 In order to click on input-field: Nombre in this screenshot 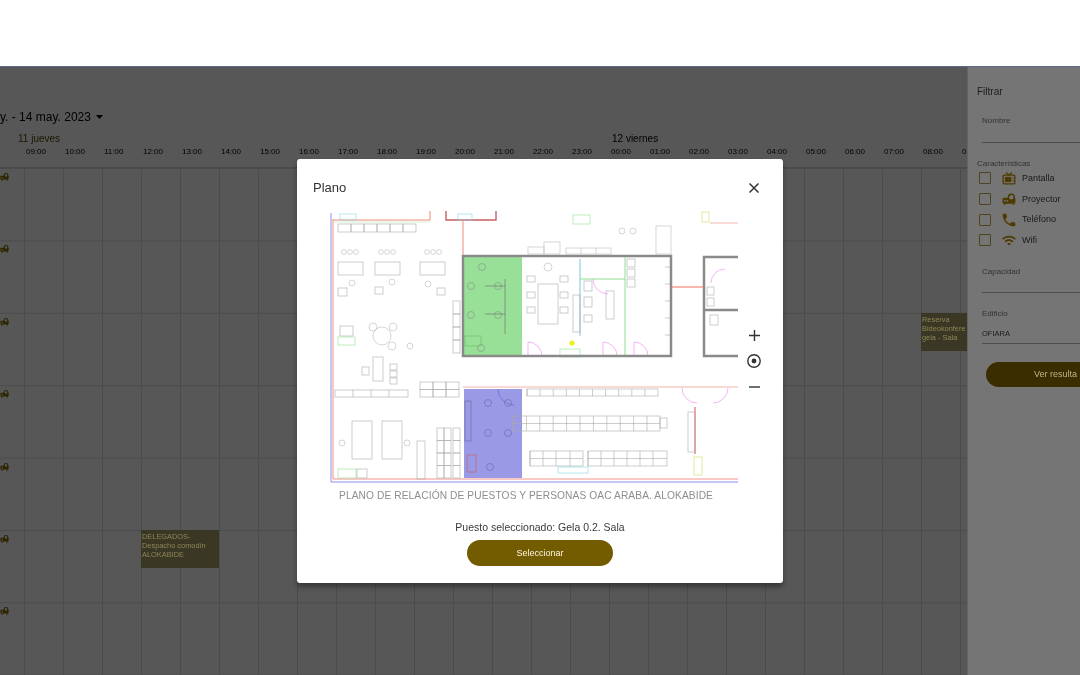, I will do `click(1031, 128)`.